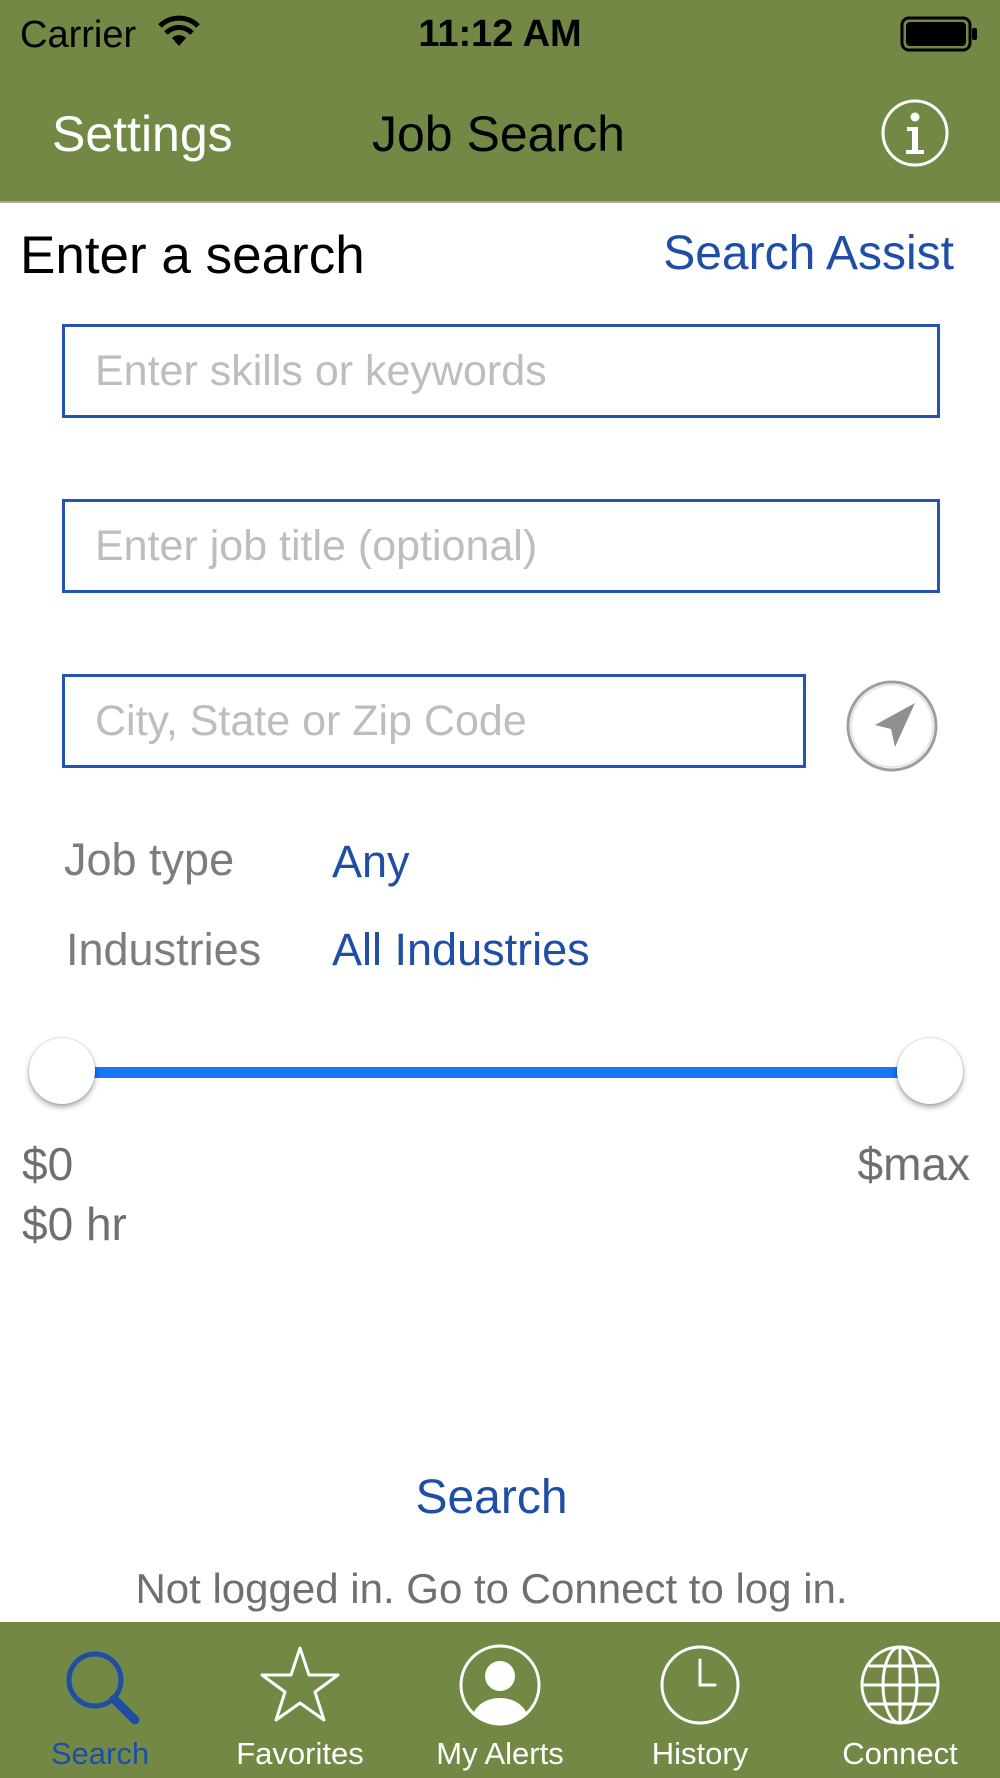 The image size is (1000, 1778). I want to click on page-title: Job Search, so click(498, 134).